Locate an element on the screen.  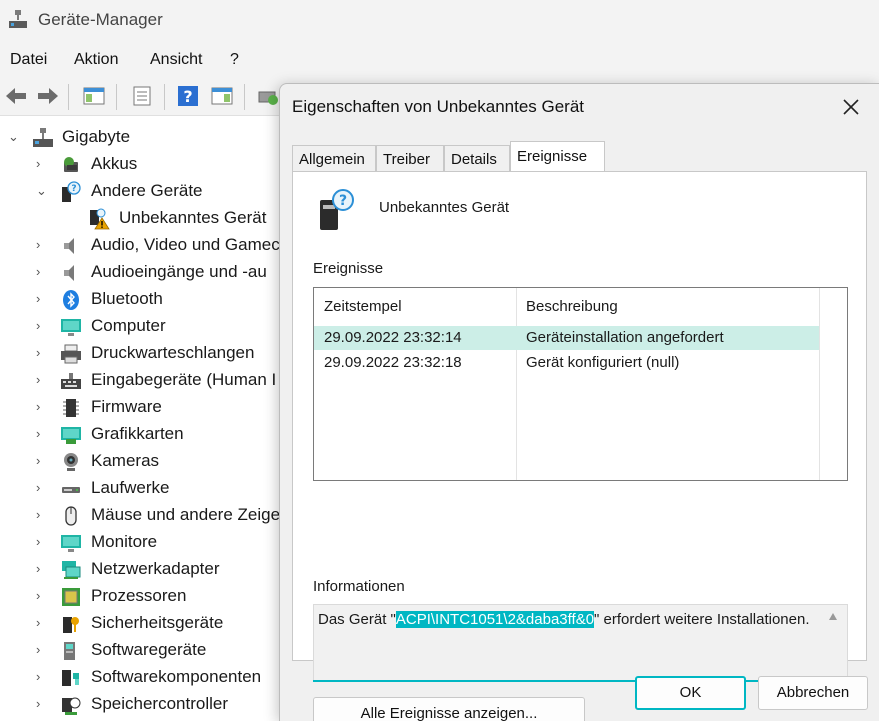
ok-button: OK is located at coordinates (690, 693).